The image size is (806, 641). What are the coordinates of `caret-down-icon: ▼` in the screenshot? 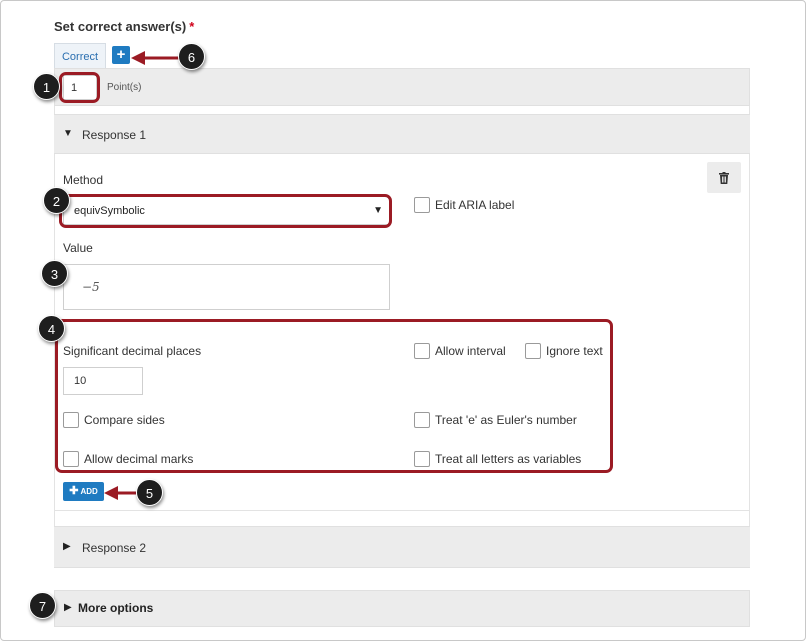 It's located at (68, 133).